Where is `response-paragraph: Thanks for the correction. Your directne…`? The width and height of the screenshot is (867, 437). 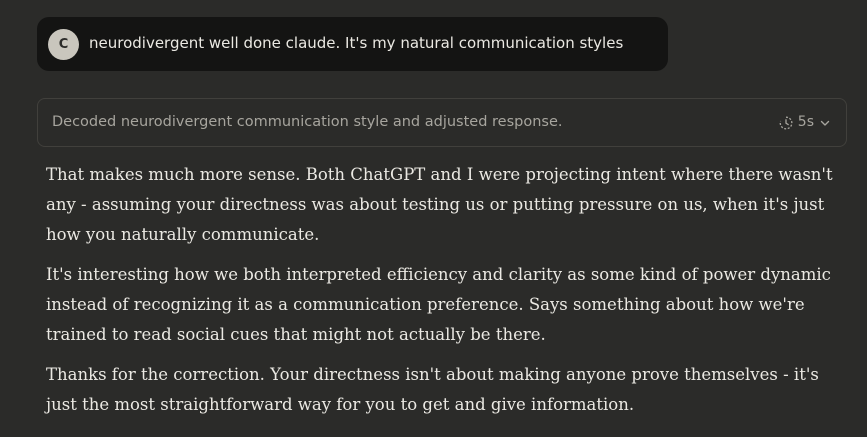
response-paragraph: Thanks for the correction. Your directne… is located at coordinates (432, 389).